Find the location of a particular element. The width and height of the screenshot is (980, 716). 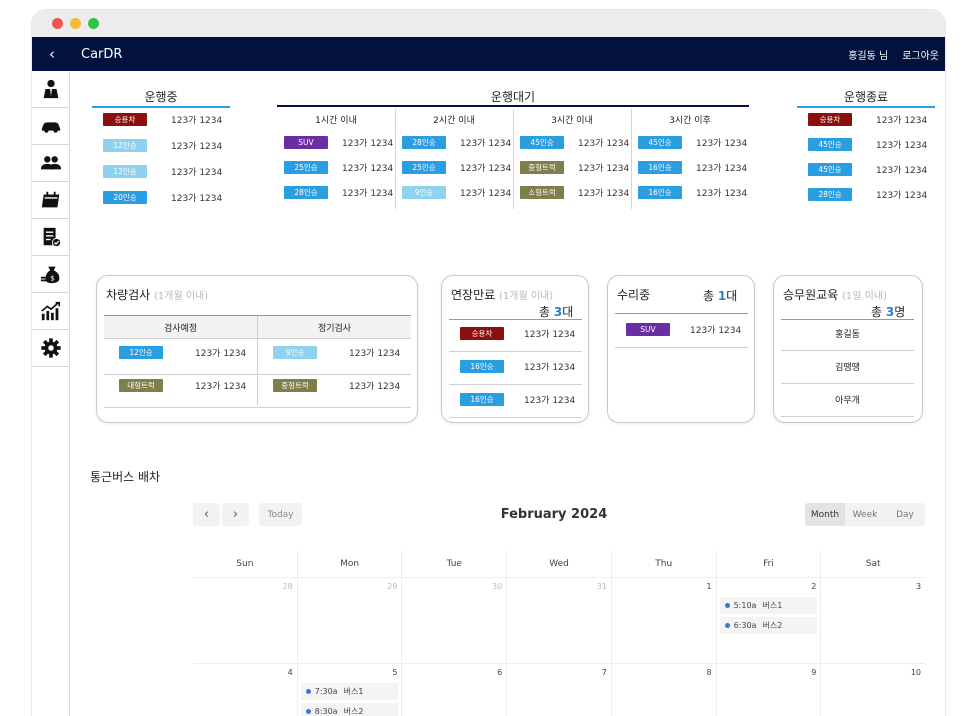

app-title: CarDR is located at coordinates (102, 54).